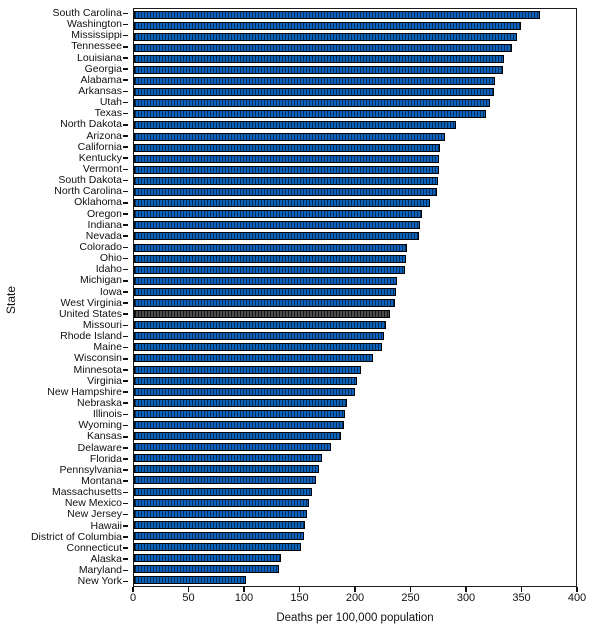 This screenshot has width=598, height=636. I want to click on y-axis-tick-label: Delaware, so click(99, 447).